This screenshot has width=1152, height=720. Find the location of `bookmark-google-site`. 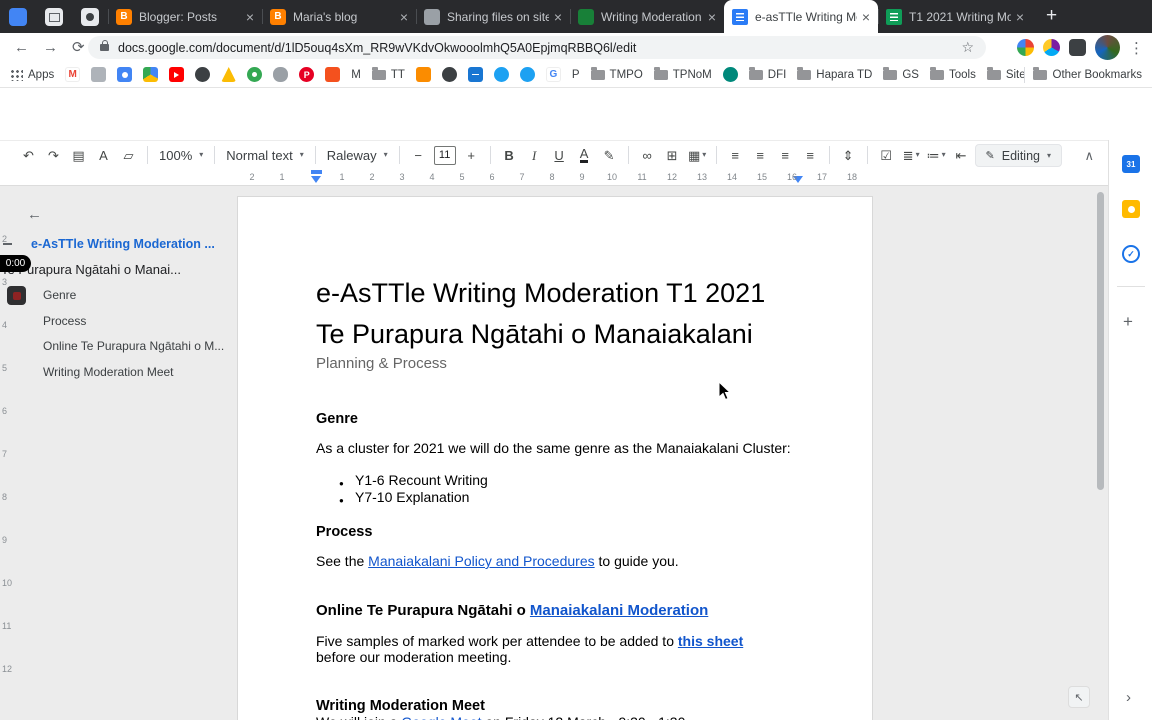

bookmark-google-site is located at coordinates (553, 74).